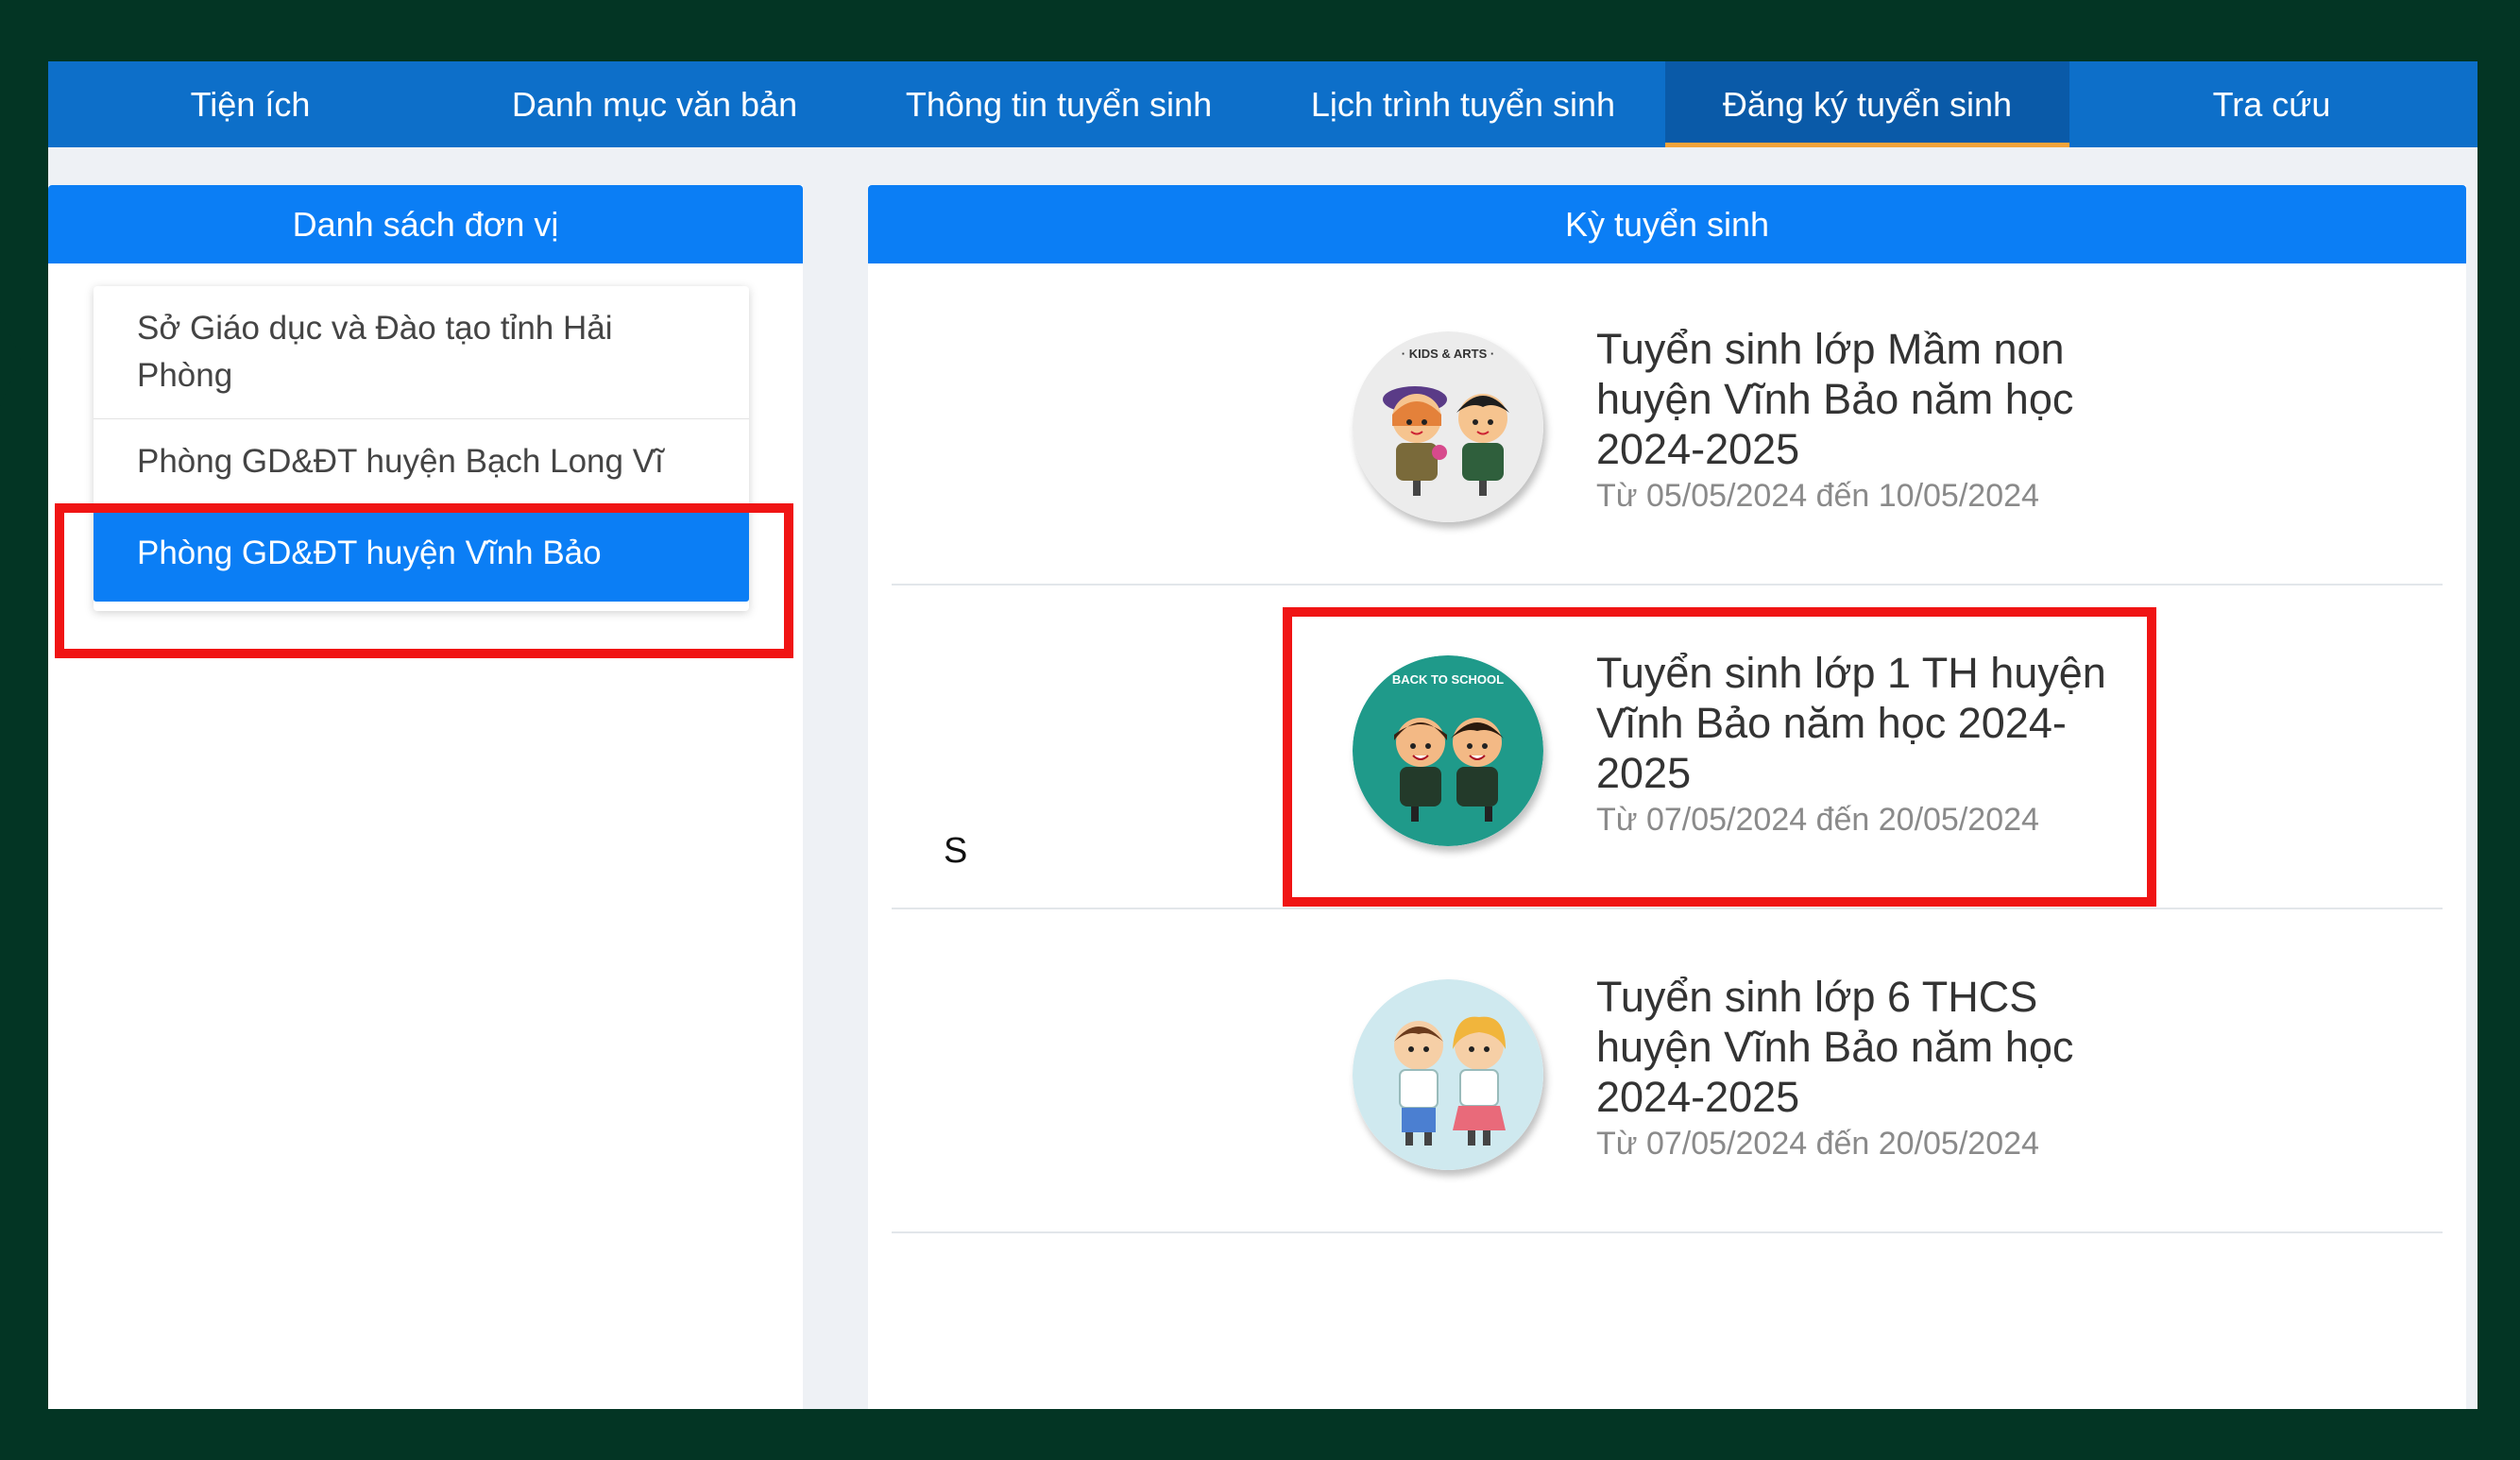 Image resolution: width=2520 pixels, height=1460 pixels. Describe the element at coordinates (421, 553) in the screenshot. I see `unit-item-vinh-bao: Phòng GD&ĐT huyện Vĩnh Bảo` at that location.